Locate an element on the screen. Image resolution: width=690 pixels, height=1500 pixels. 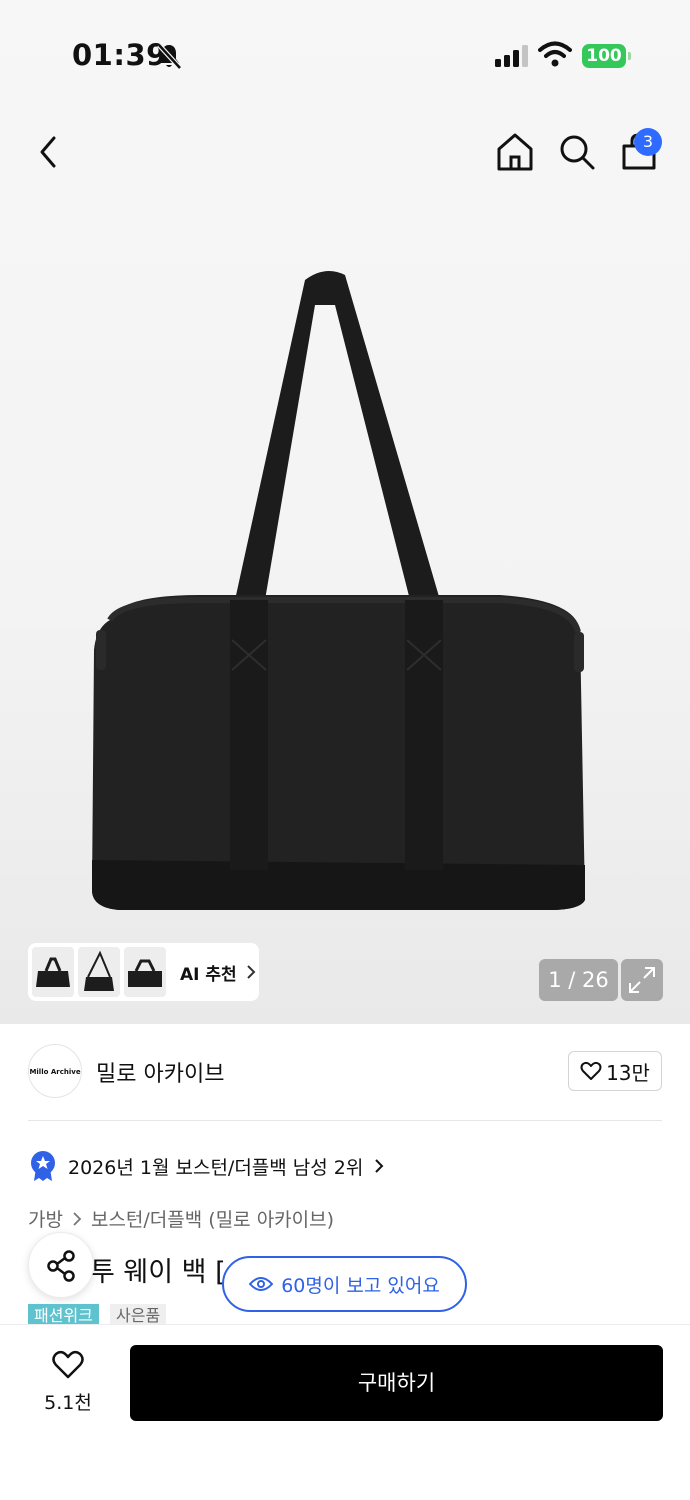
viewers-text: 60명이 보고 있어요 is located at coordinates (360, 1285).